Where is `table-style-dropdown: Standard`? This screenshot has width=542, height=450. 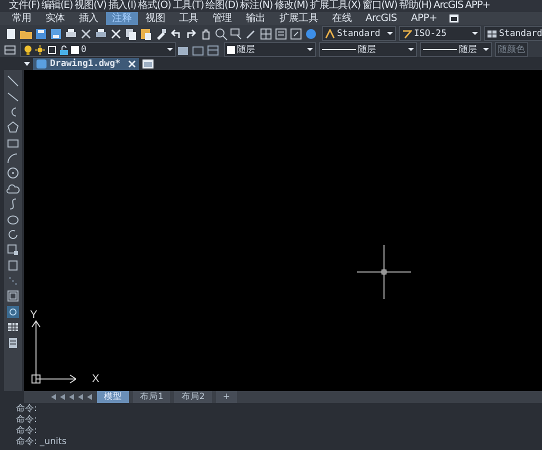 table-style-dropdown: Standard is located at coordinates (513, 33).